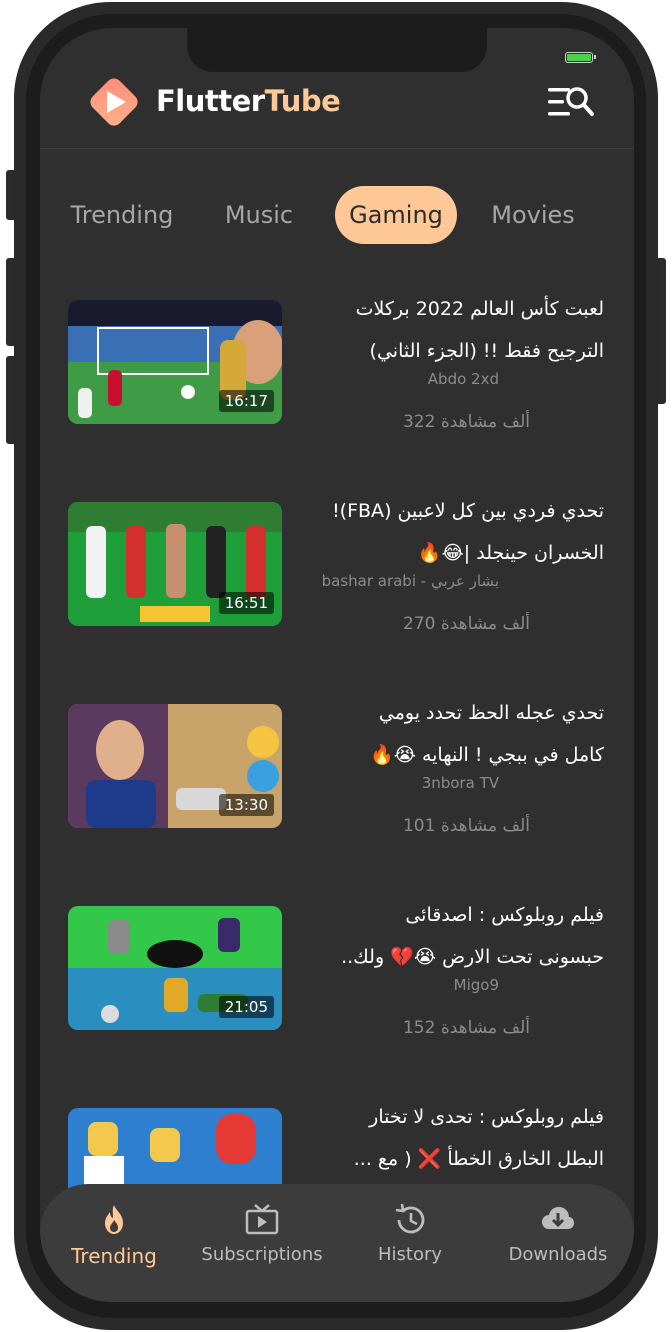  What do you see at coordinates (466, 422) in the screenshot?
I see `view-count: ألف مشاهدة 322` at bounding box center [466, 422].